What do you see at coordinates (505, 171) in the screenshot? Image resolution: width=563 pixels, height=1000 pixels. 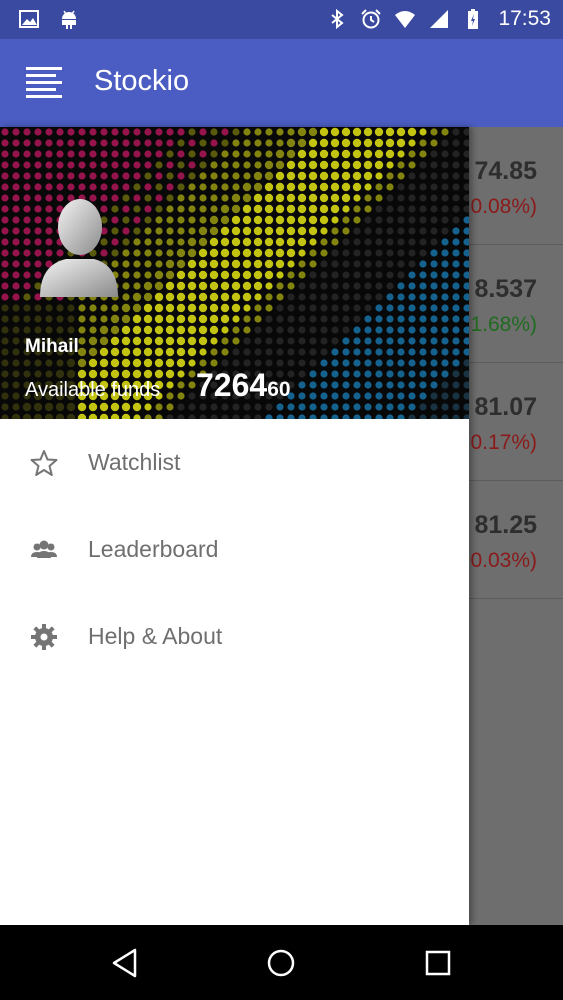 I see `stock-price: 74.85` at bounding box center [505, 171].